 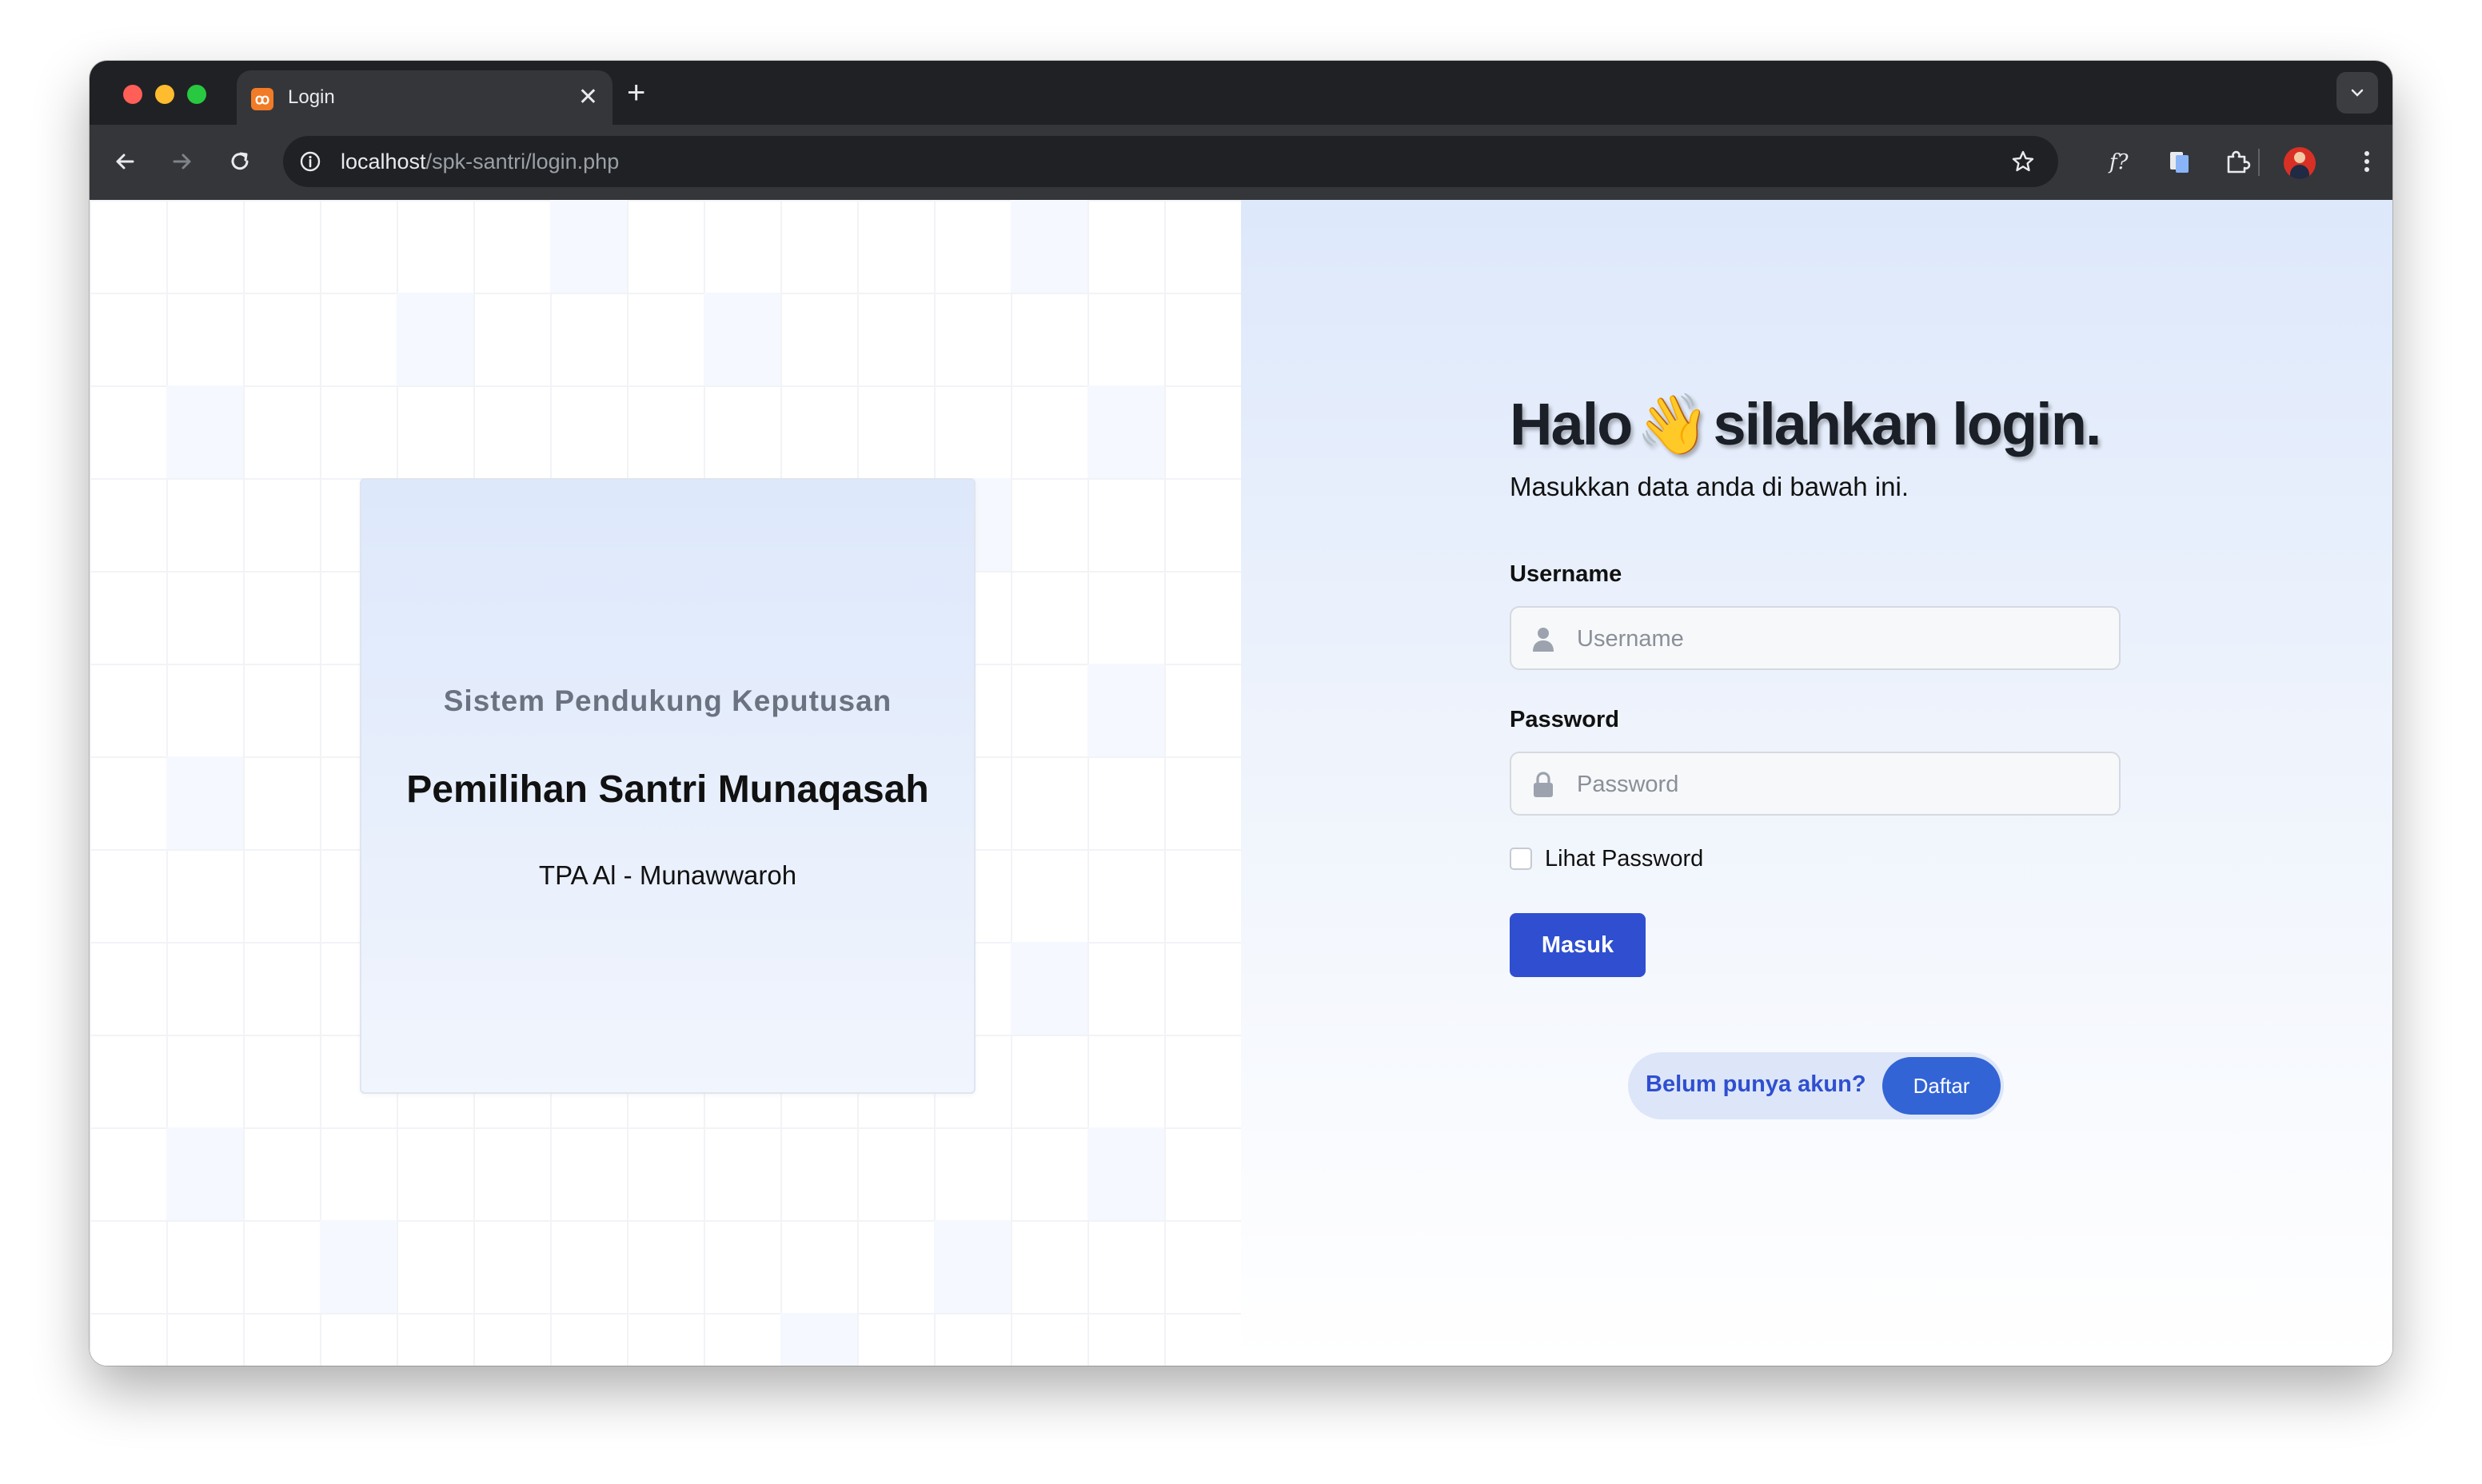 I want to click on waving-hand-icon: 👋, so click(x=1673, y=424).